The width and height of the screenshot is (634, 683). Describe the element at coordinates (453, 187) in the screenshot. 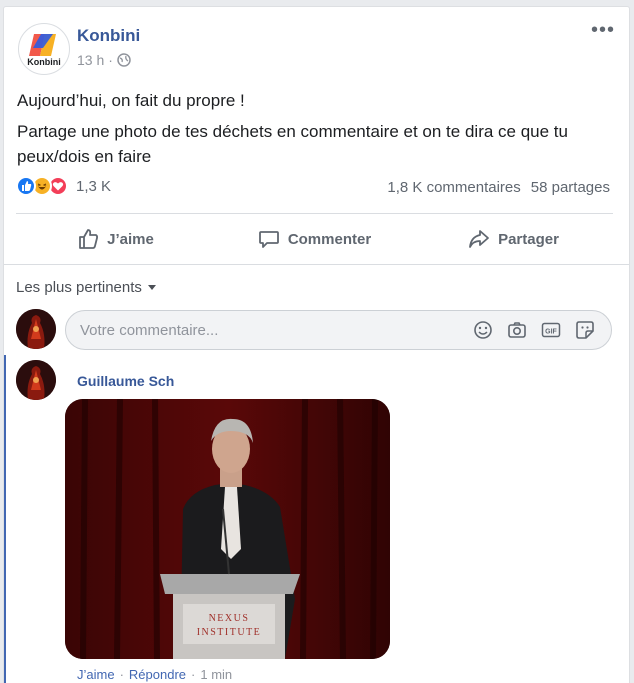

I see `comment-count-link: 1,8 K commentaires` at that location.